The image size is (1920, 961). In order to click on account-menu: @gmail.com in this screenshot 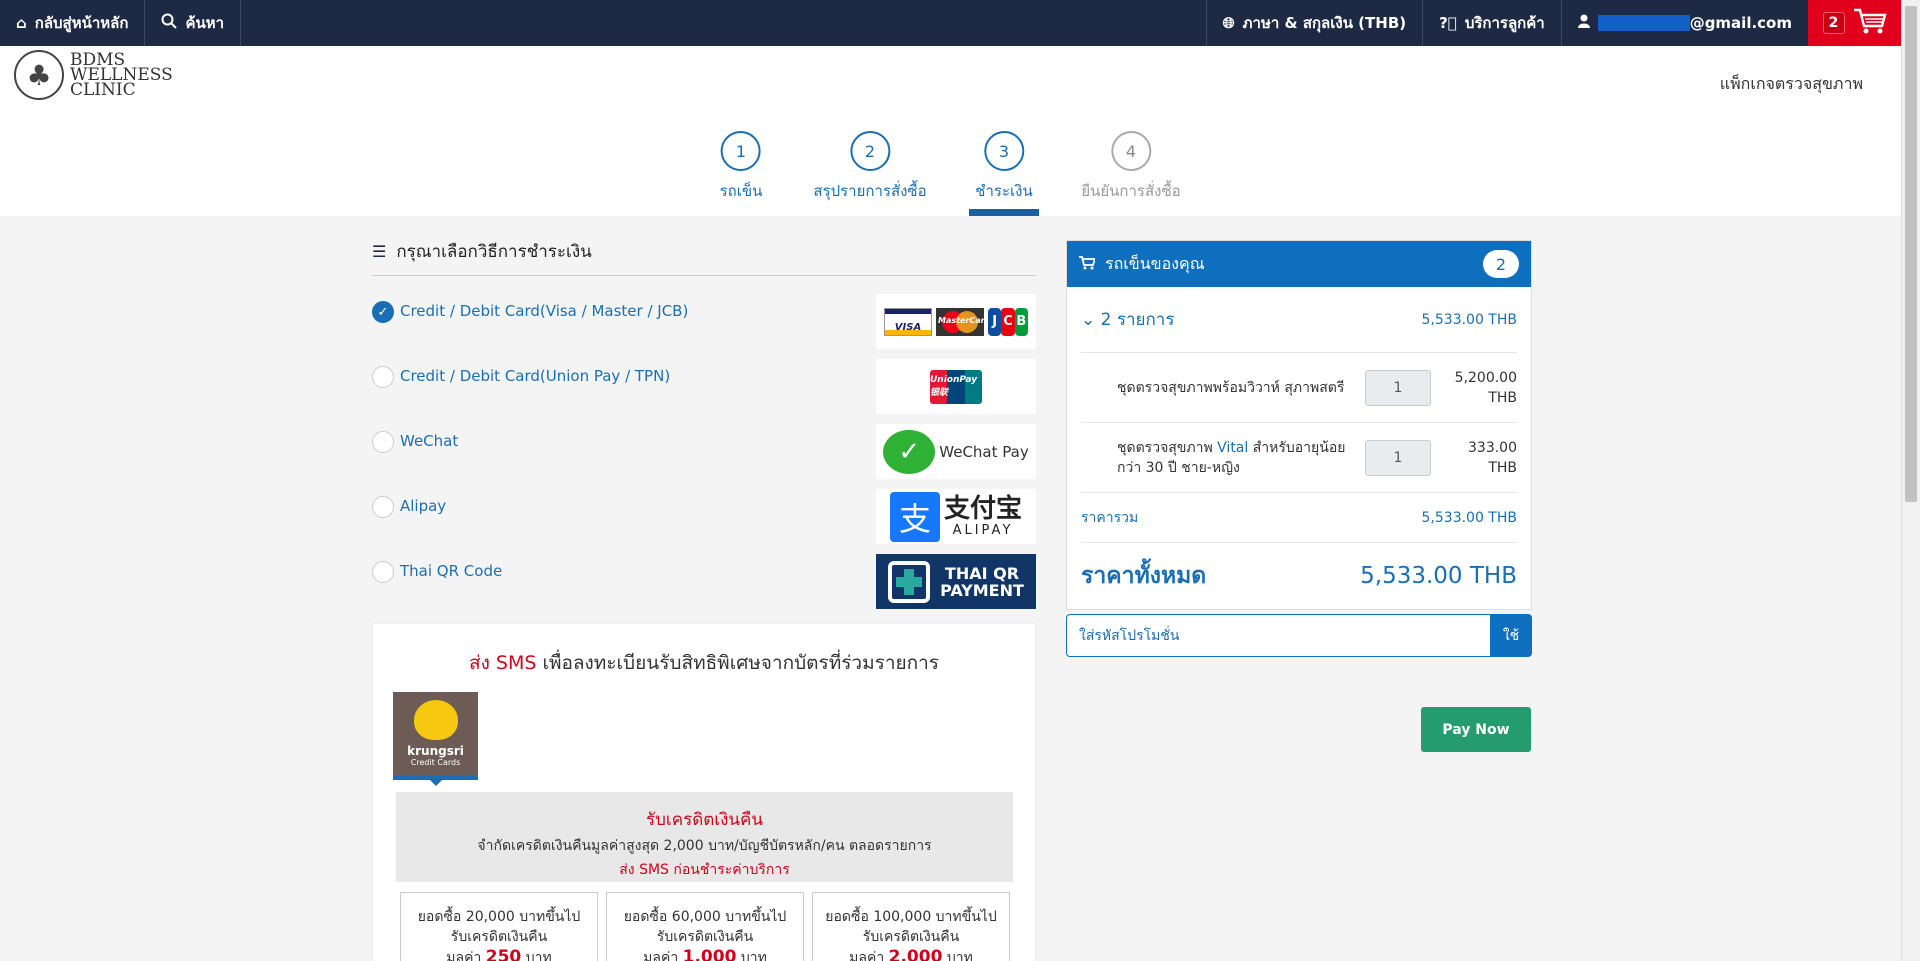, I will do `click(1684, 23)`.